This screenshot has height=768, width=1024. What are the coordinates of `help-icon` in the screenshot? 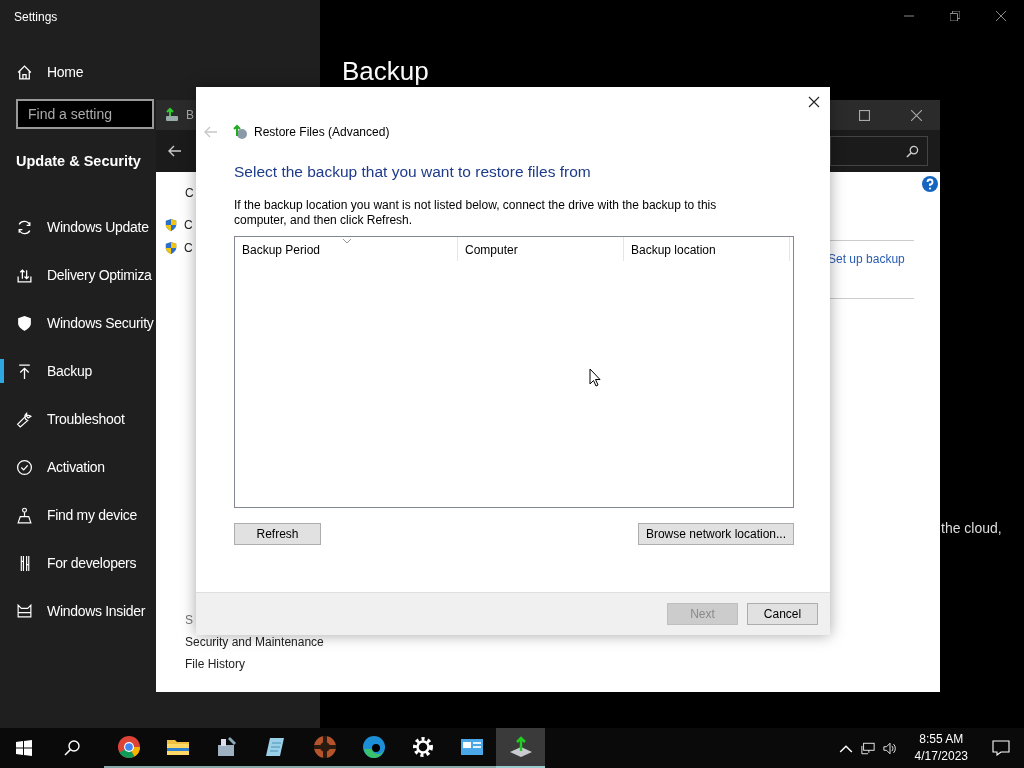 It's located at (930, 184).